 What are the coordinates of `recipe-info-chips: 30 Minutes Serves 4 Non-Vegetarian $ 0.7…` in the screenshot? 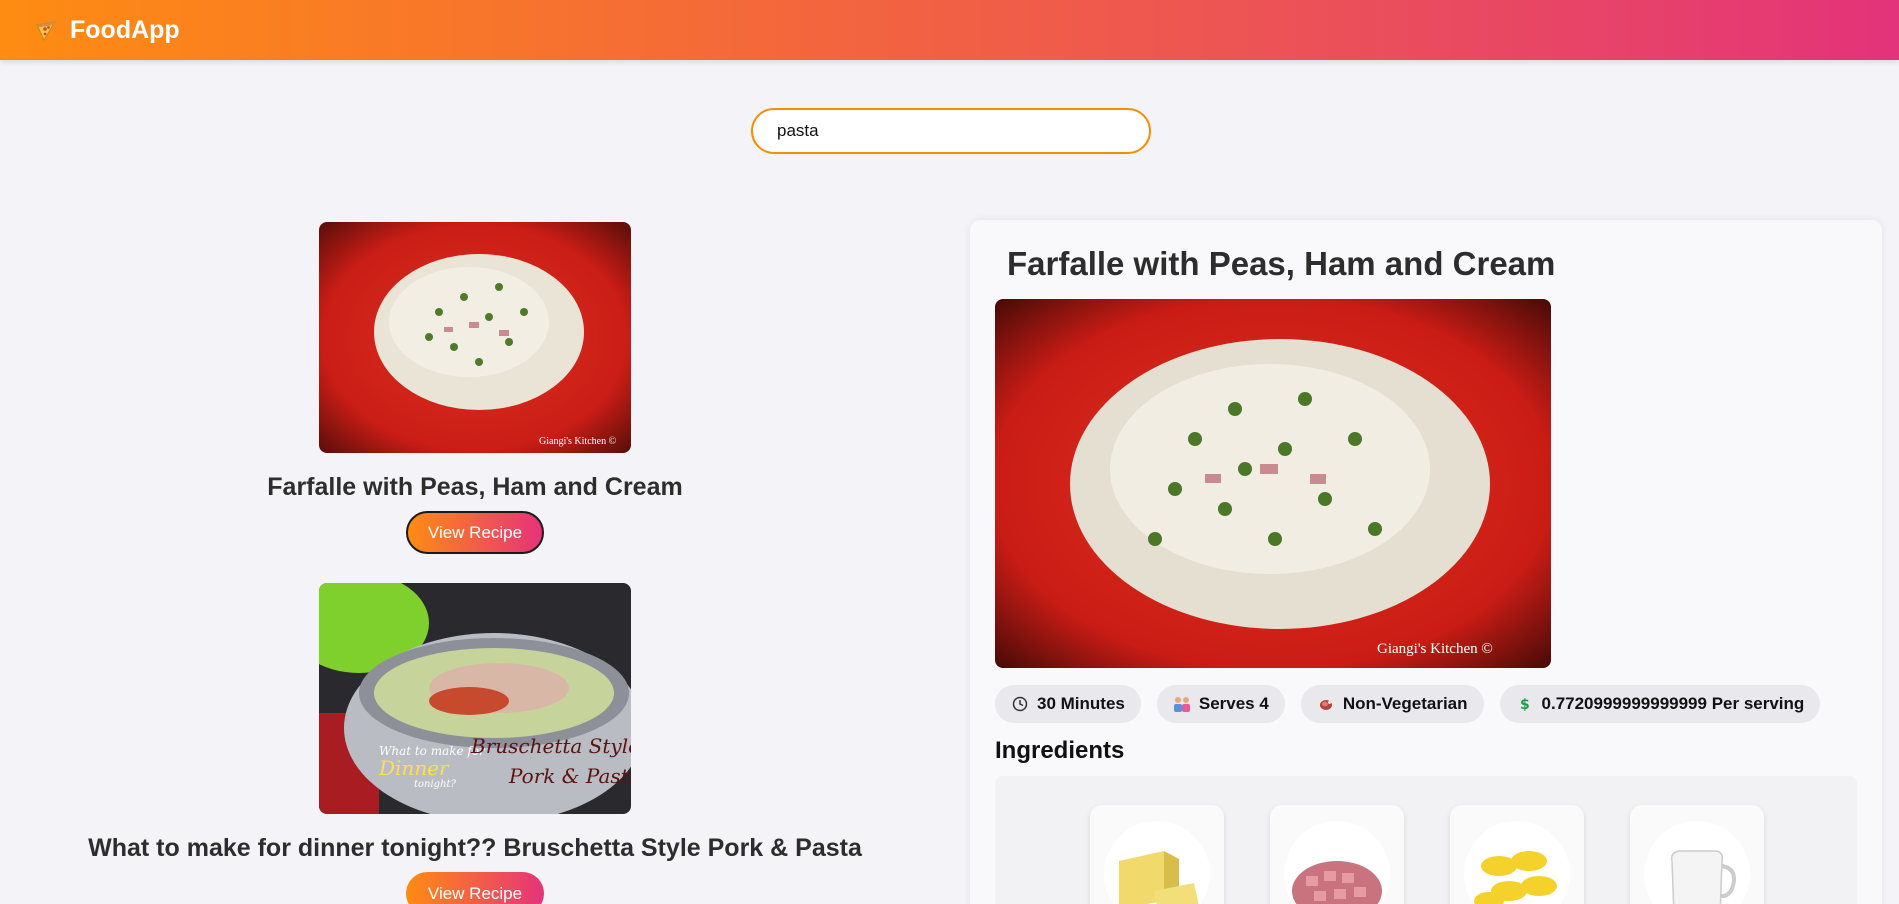 It's located at (1408, 704).